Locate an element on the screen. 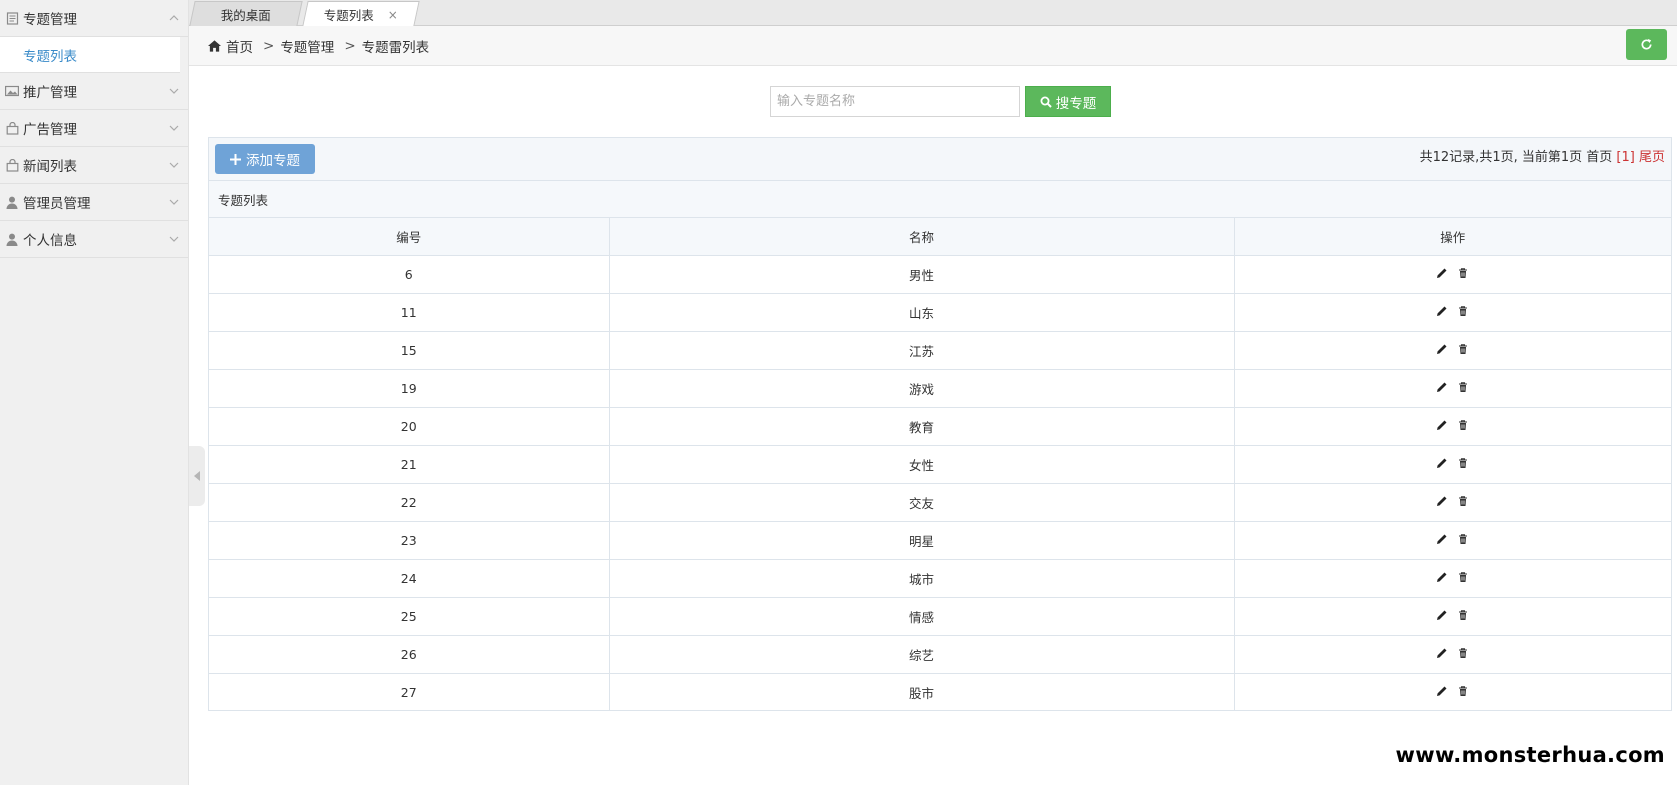 This screenshot has height=785, width=1677. cell-name: 男性 is located at coordinates (922, 274).